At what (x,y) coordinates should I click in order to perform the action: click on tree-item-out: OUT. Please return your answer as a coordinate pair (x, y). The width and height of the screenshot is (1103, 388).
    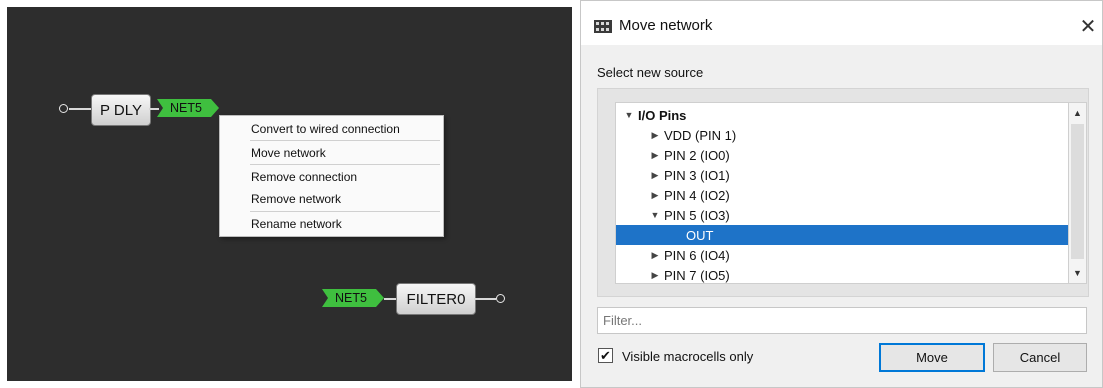
    Looking at the image, I should click on (842, 235).